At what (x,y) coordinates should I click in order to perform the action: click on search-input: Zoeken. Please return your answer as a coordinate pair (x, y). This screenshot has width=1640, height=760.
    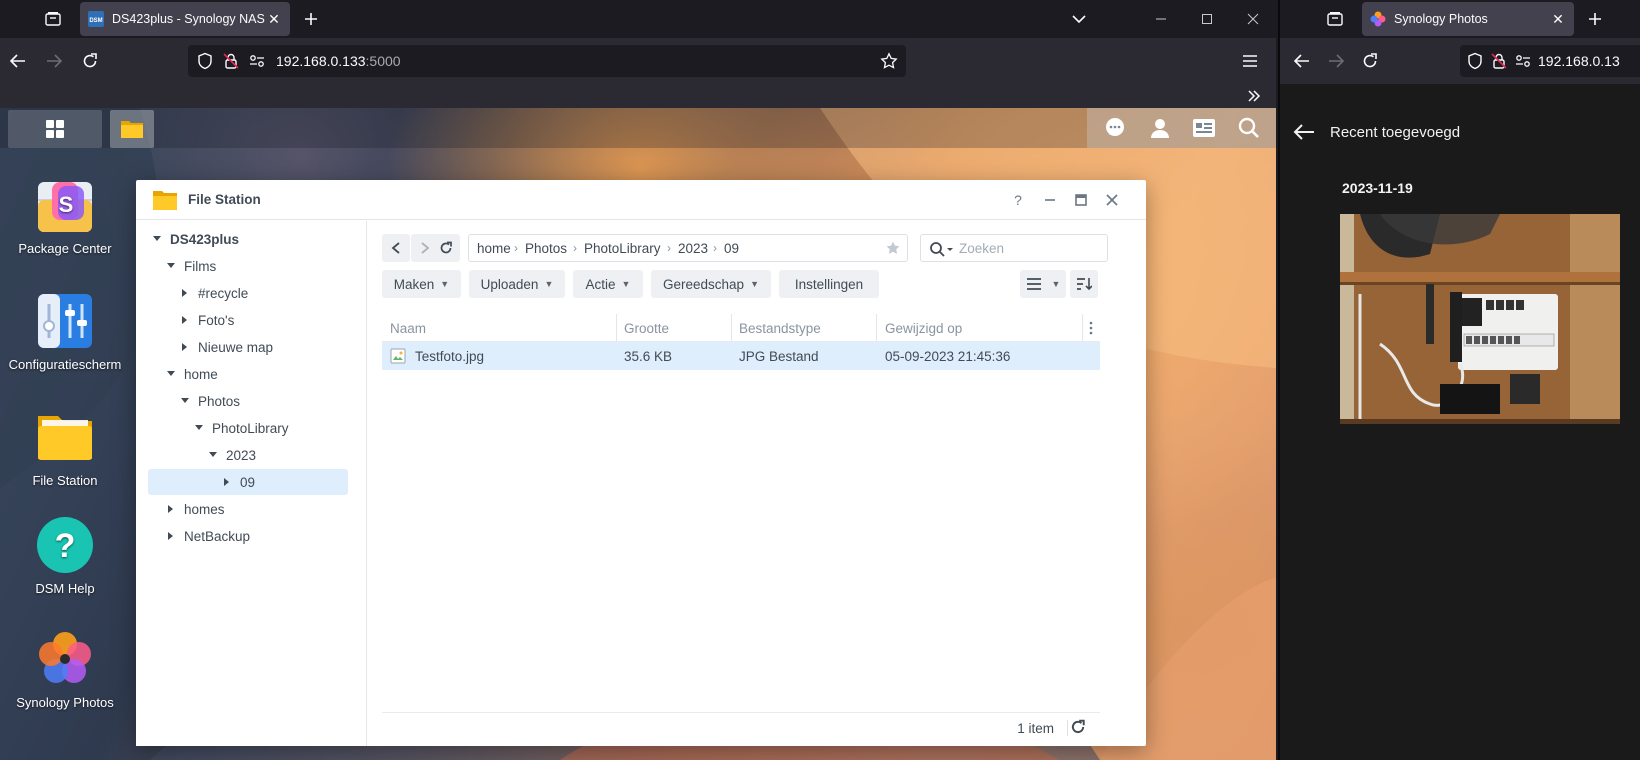
    Looking at the image, I should click on (1014, 248).